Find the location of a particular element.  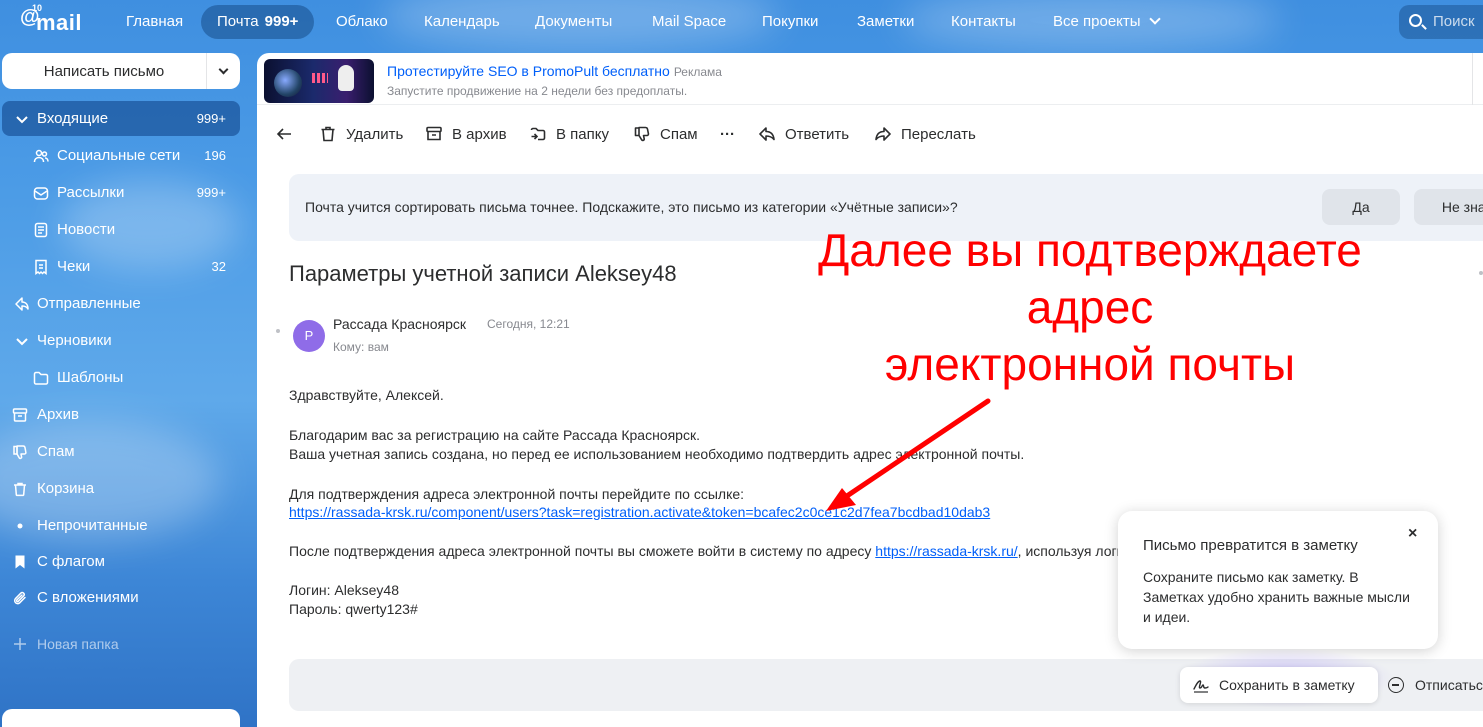

nav-shopping: Покупки is located at coordinates (790, 22).